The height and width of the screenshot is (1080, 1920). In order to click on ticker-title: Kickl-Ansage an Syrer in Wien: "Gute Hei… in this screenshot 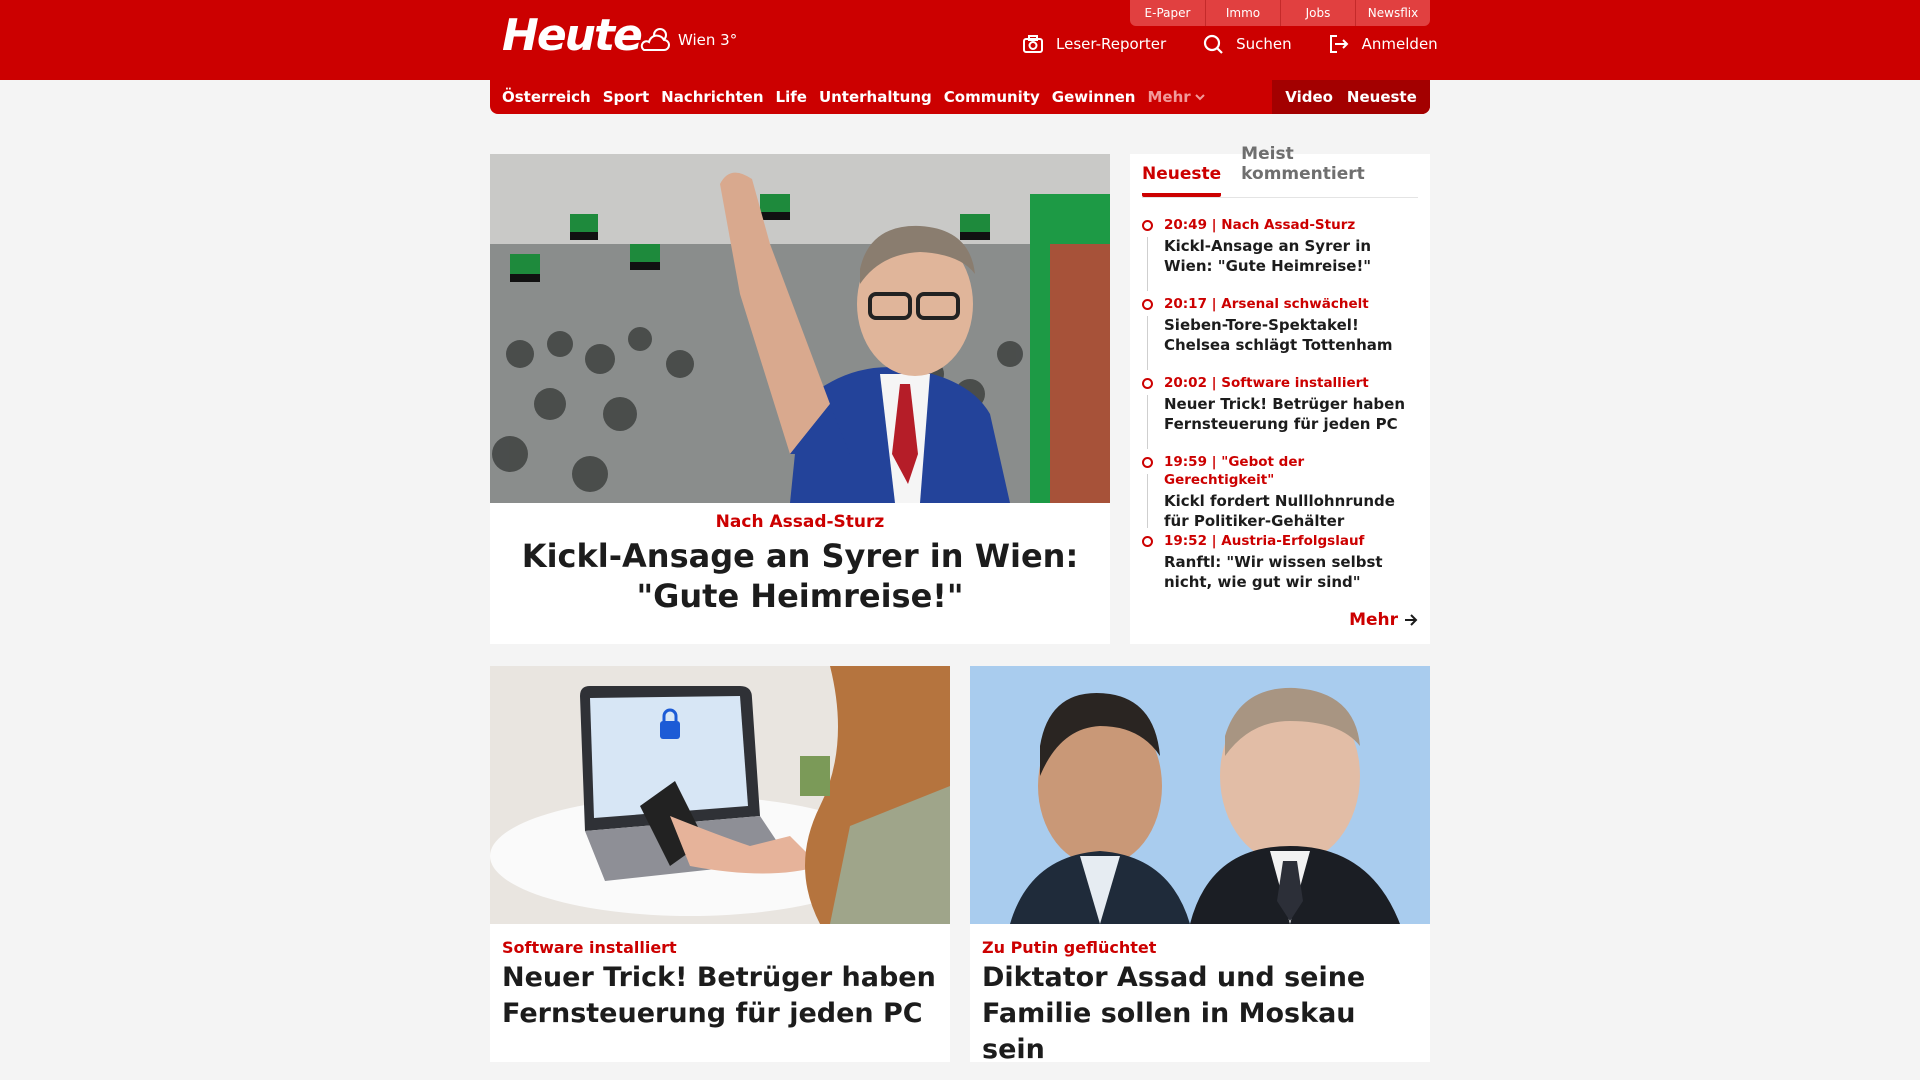, I will do `click(1291, 256)`.